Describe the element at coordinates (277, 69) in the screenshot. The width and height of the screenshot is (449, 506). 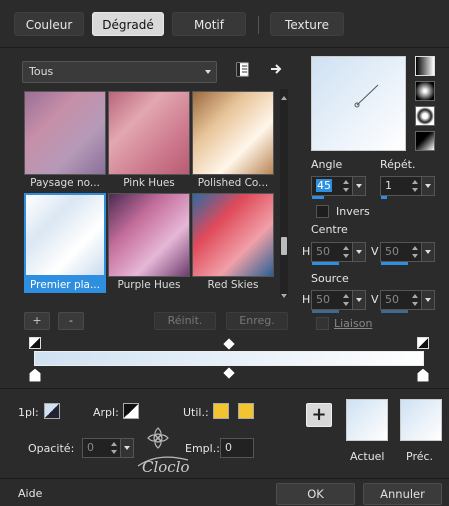
I see `arrow-right-icon` at that location.